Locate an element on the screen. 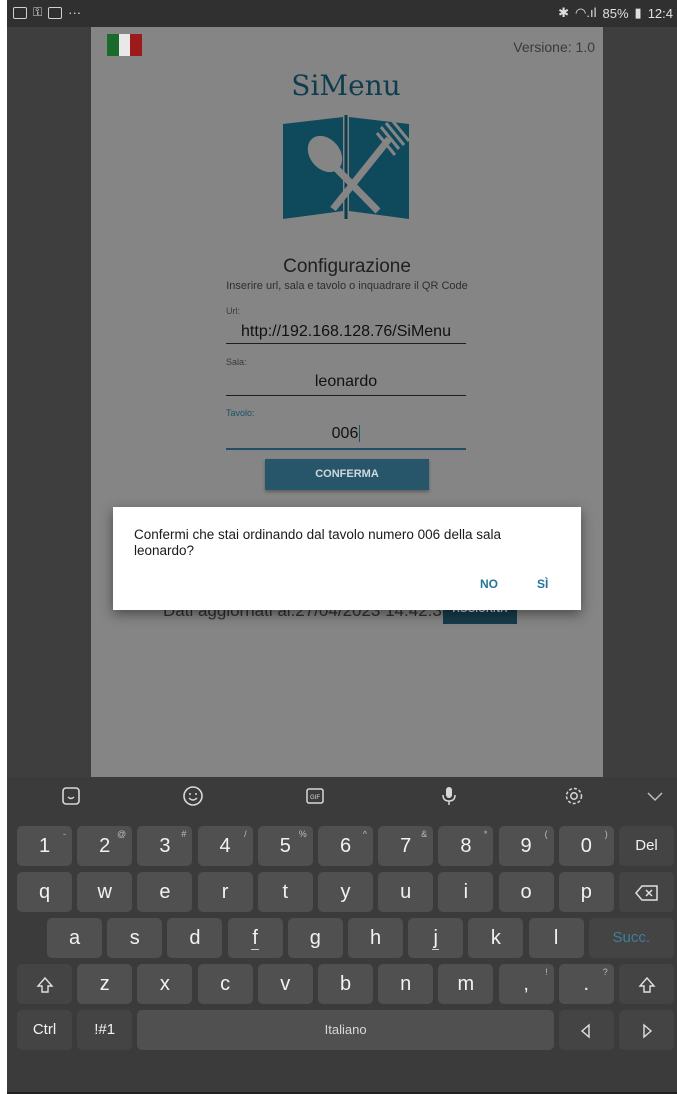 The width and height of the screenshot is (677, 1094). key-w: w is located at coordinates (105, 892).